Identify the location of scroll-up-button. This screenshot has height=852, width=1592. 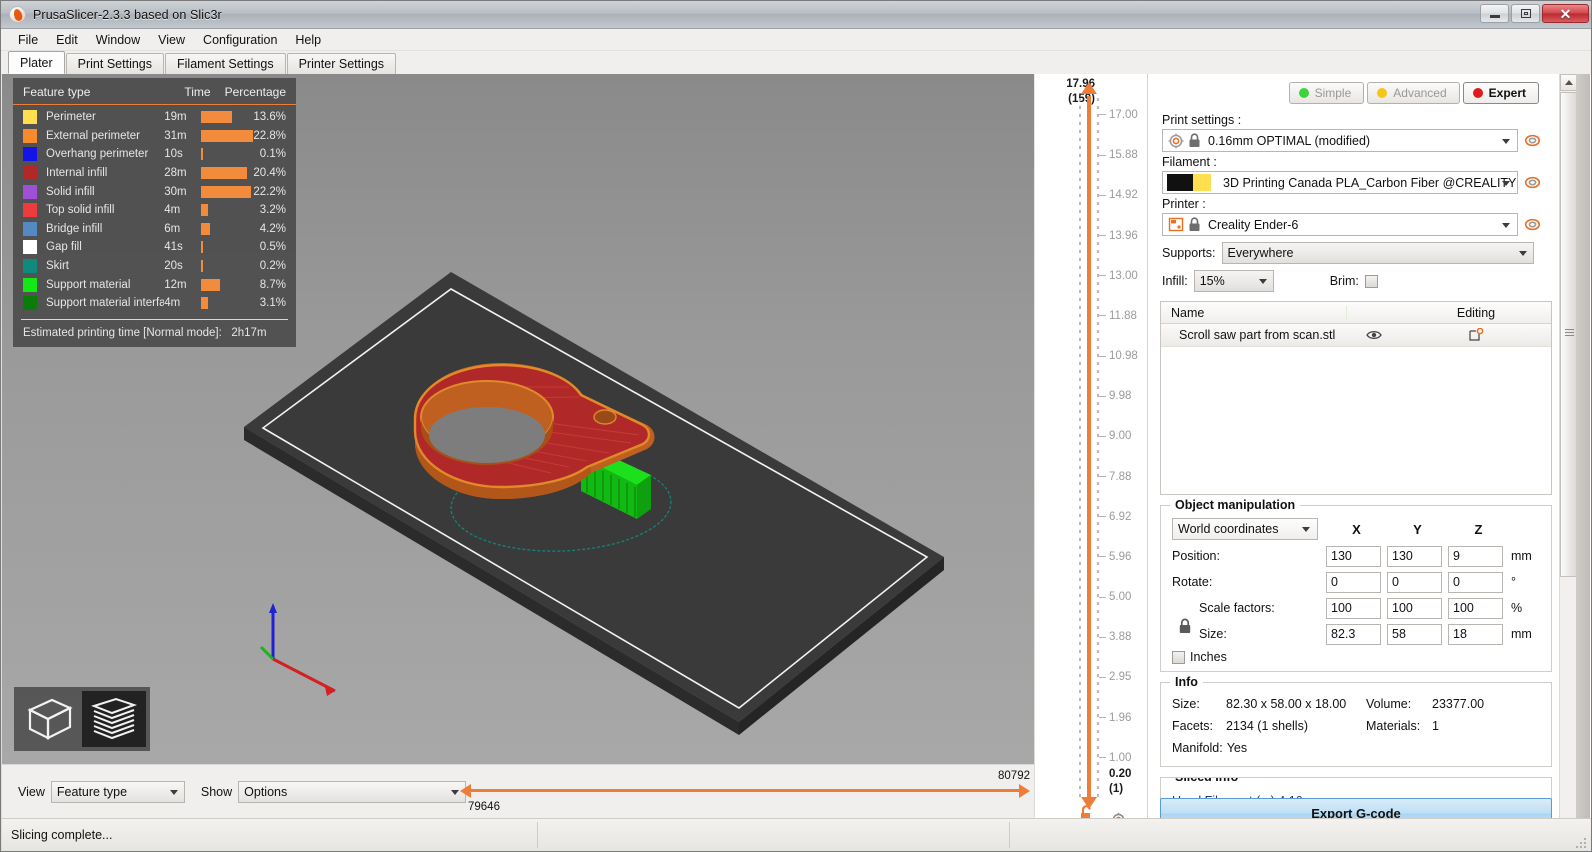
(1568, 82).